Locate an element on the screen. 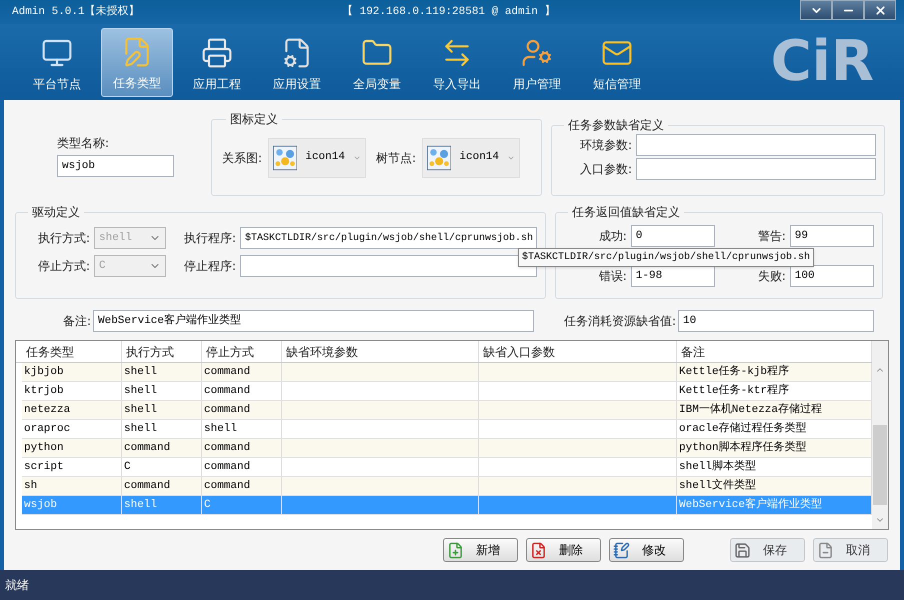 This screenshot has height=600, width=904. field-label: 失败: is located at coordinates (771, 276).